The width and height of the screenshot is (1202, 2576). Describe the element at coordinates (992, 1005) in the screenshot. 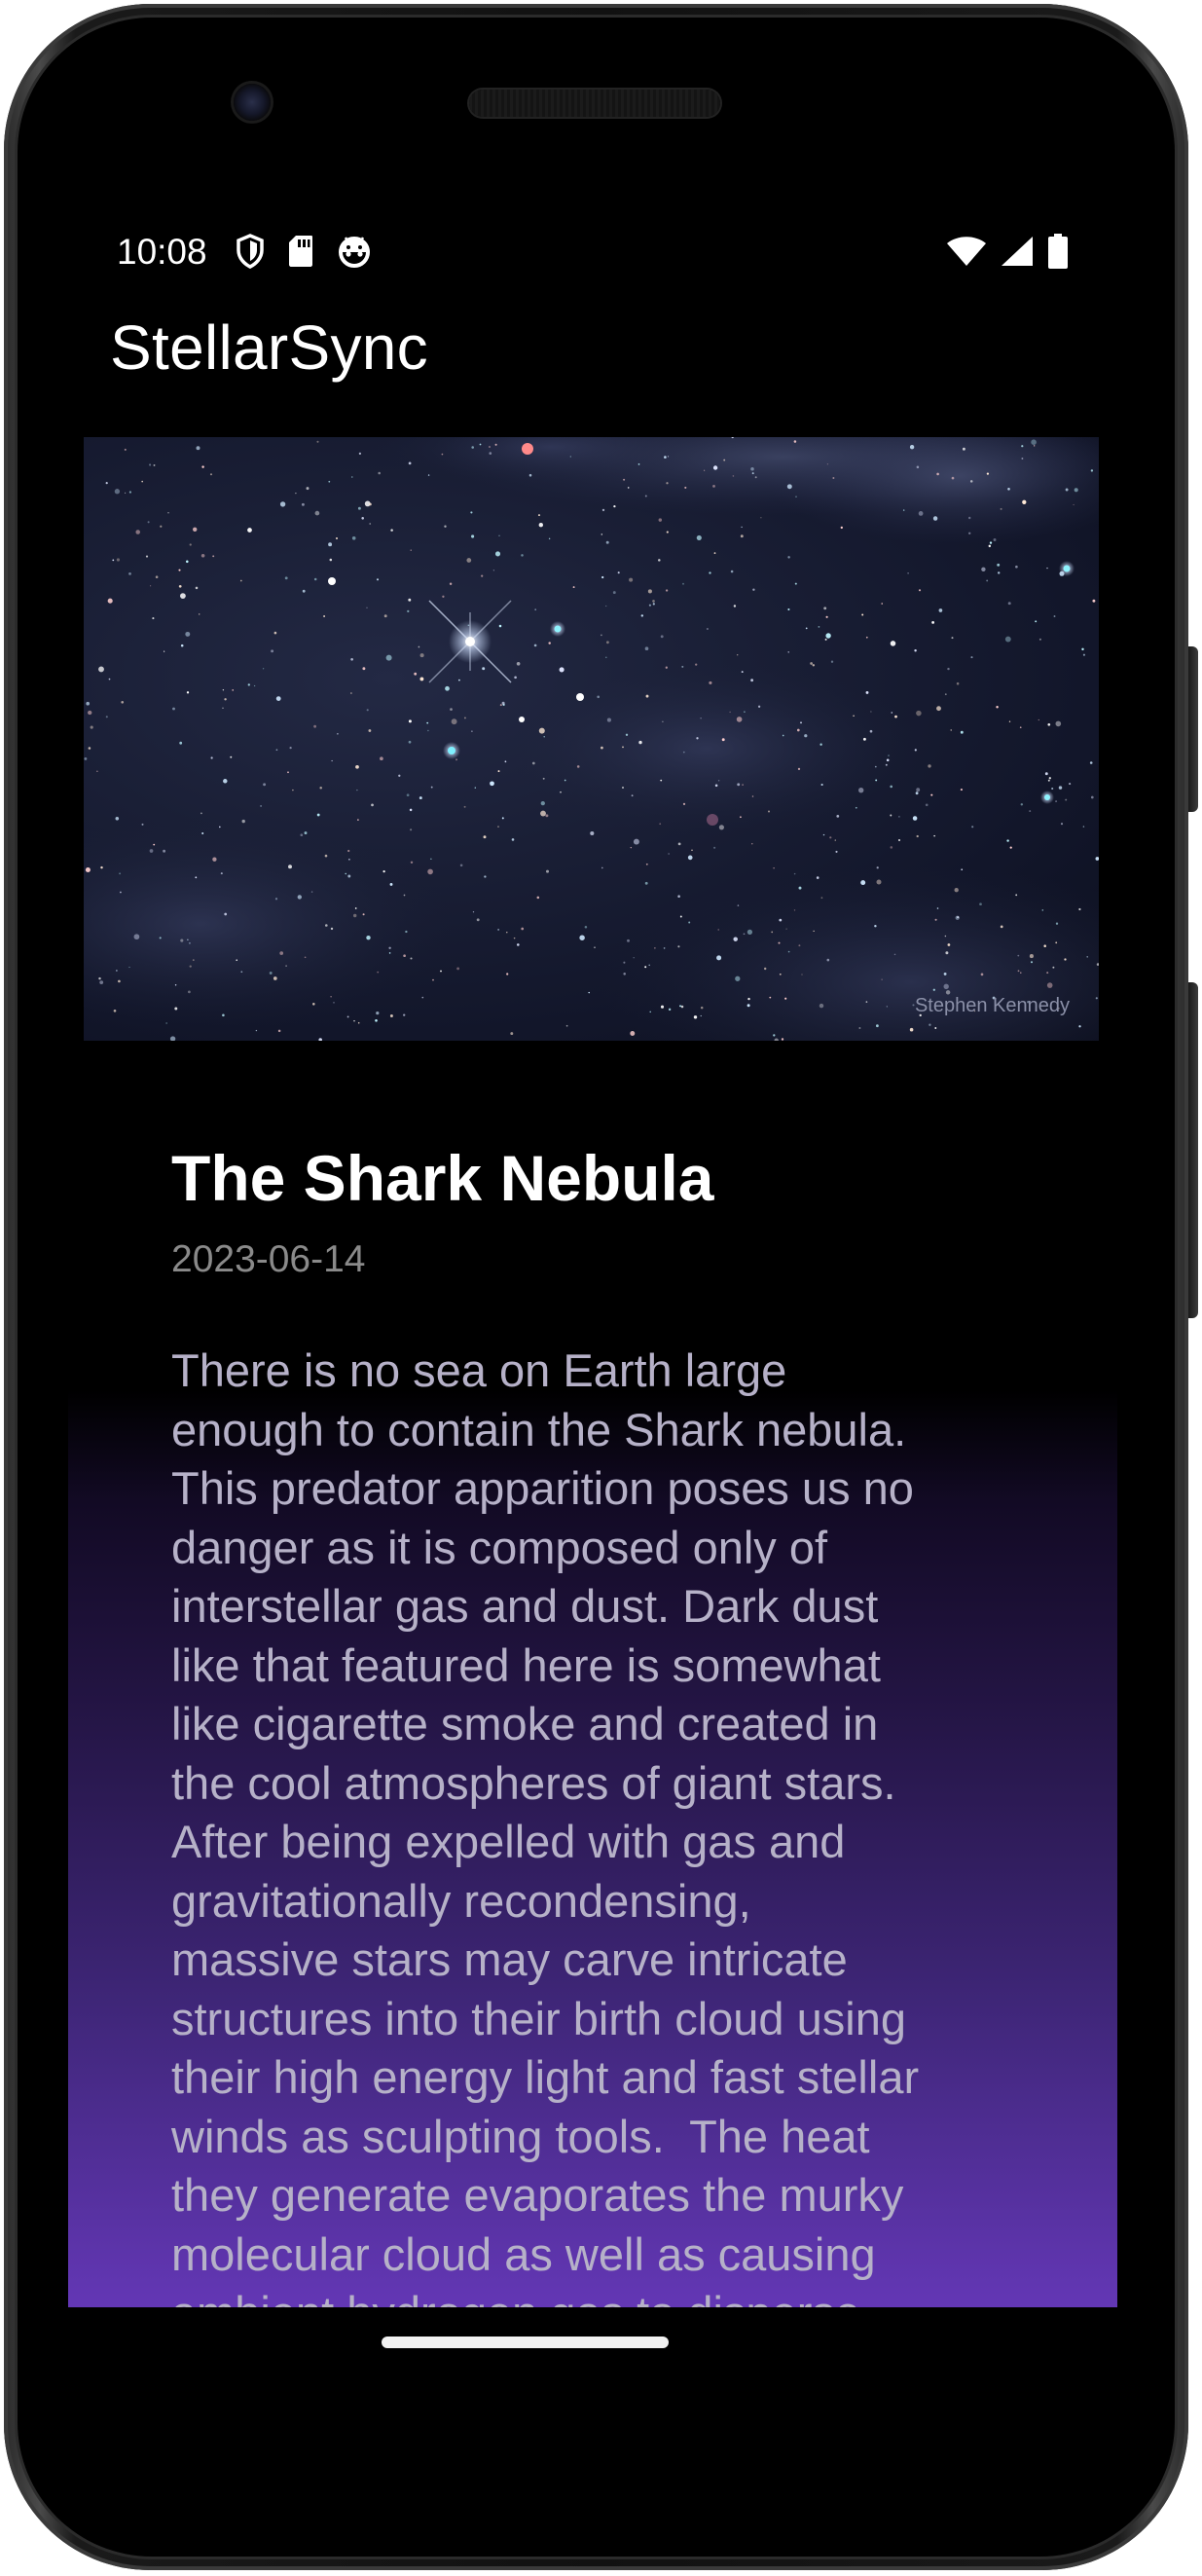

I see `photo-credit: Stephen Kennedy` at that location.